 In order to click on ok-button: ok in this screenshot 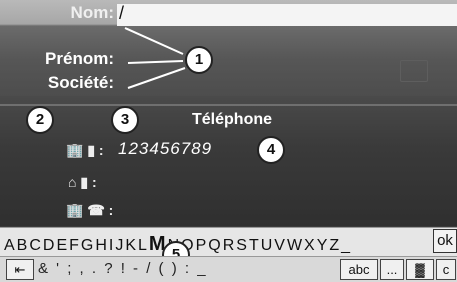, I will do `click(445, 241)`.